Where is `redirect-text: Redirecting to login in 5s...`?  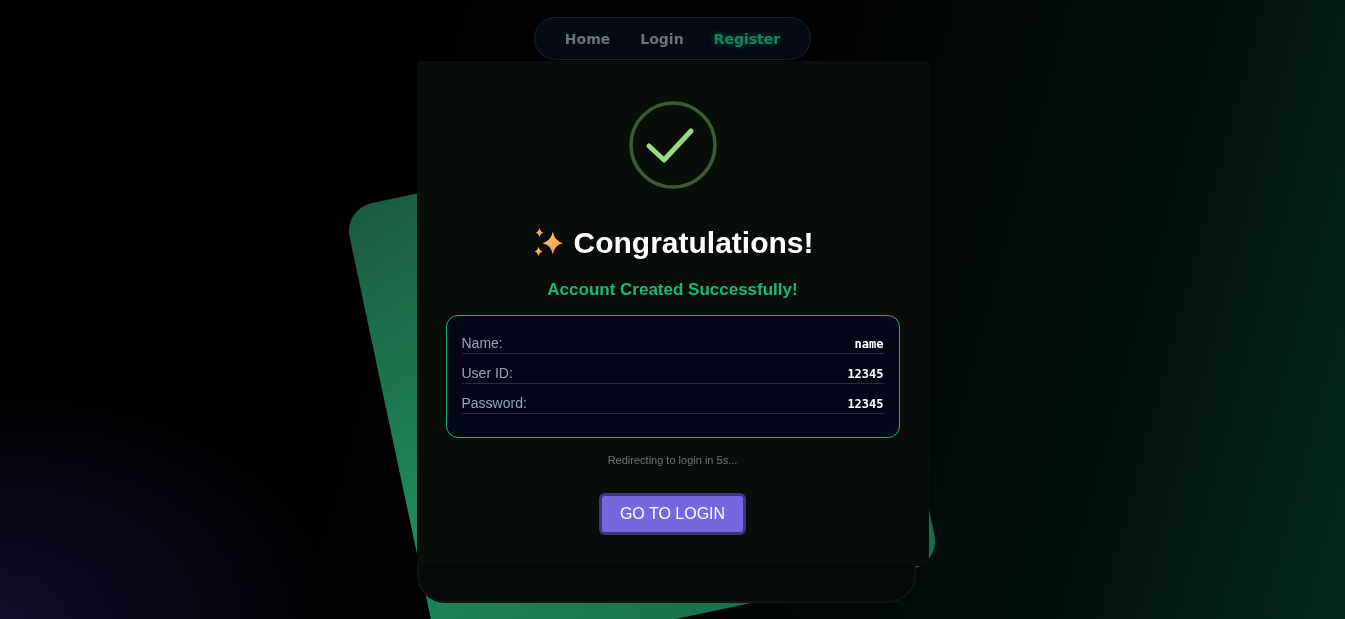 redirect-text: Redirecting to login in 5s... is located at coordinates (672, 460).